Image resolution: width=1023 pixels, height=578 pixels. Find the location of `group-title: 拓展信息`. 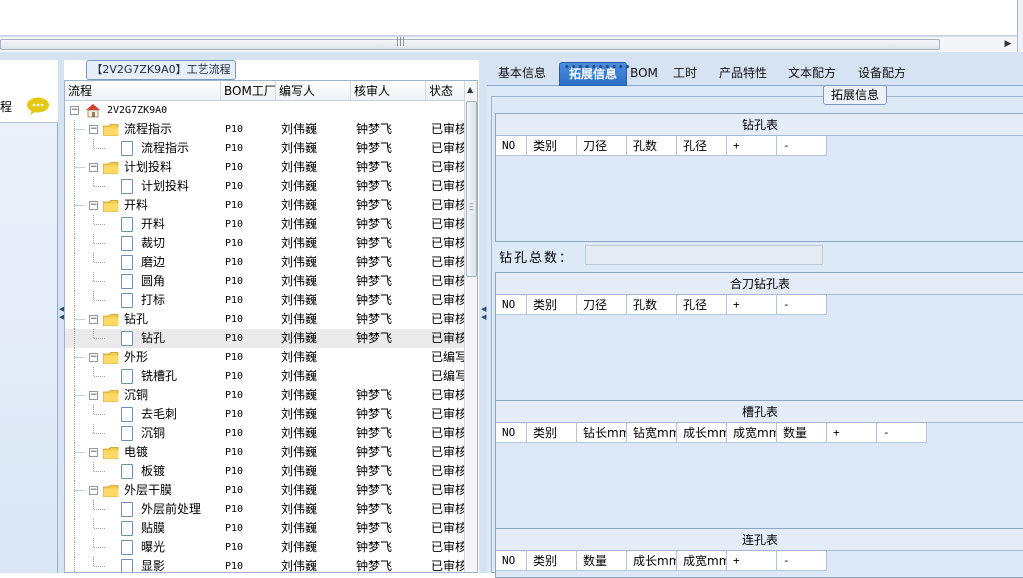

group-title: 拓展信息 is located at coordinates (855, 95).